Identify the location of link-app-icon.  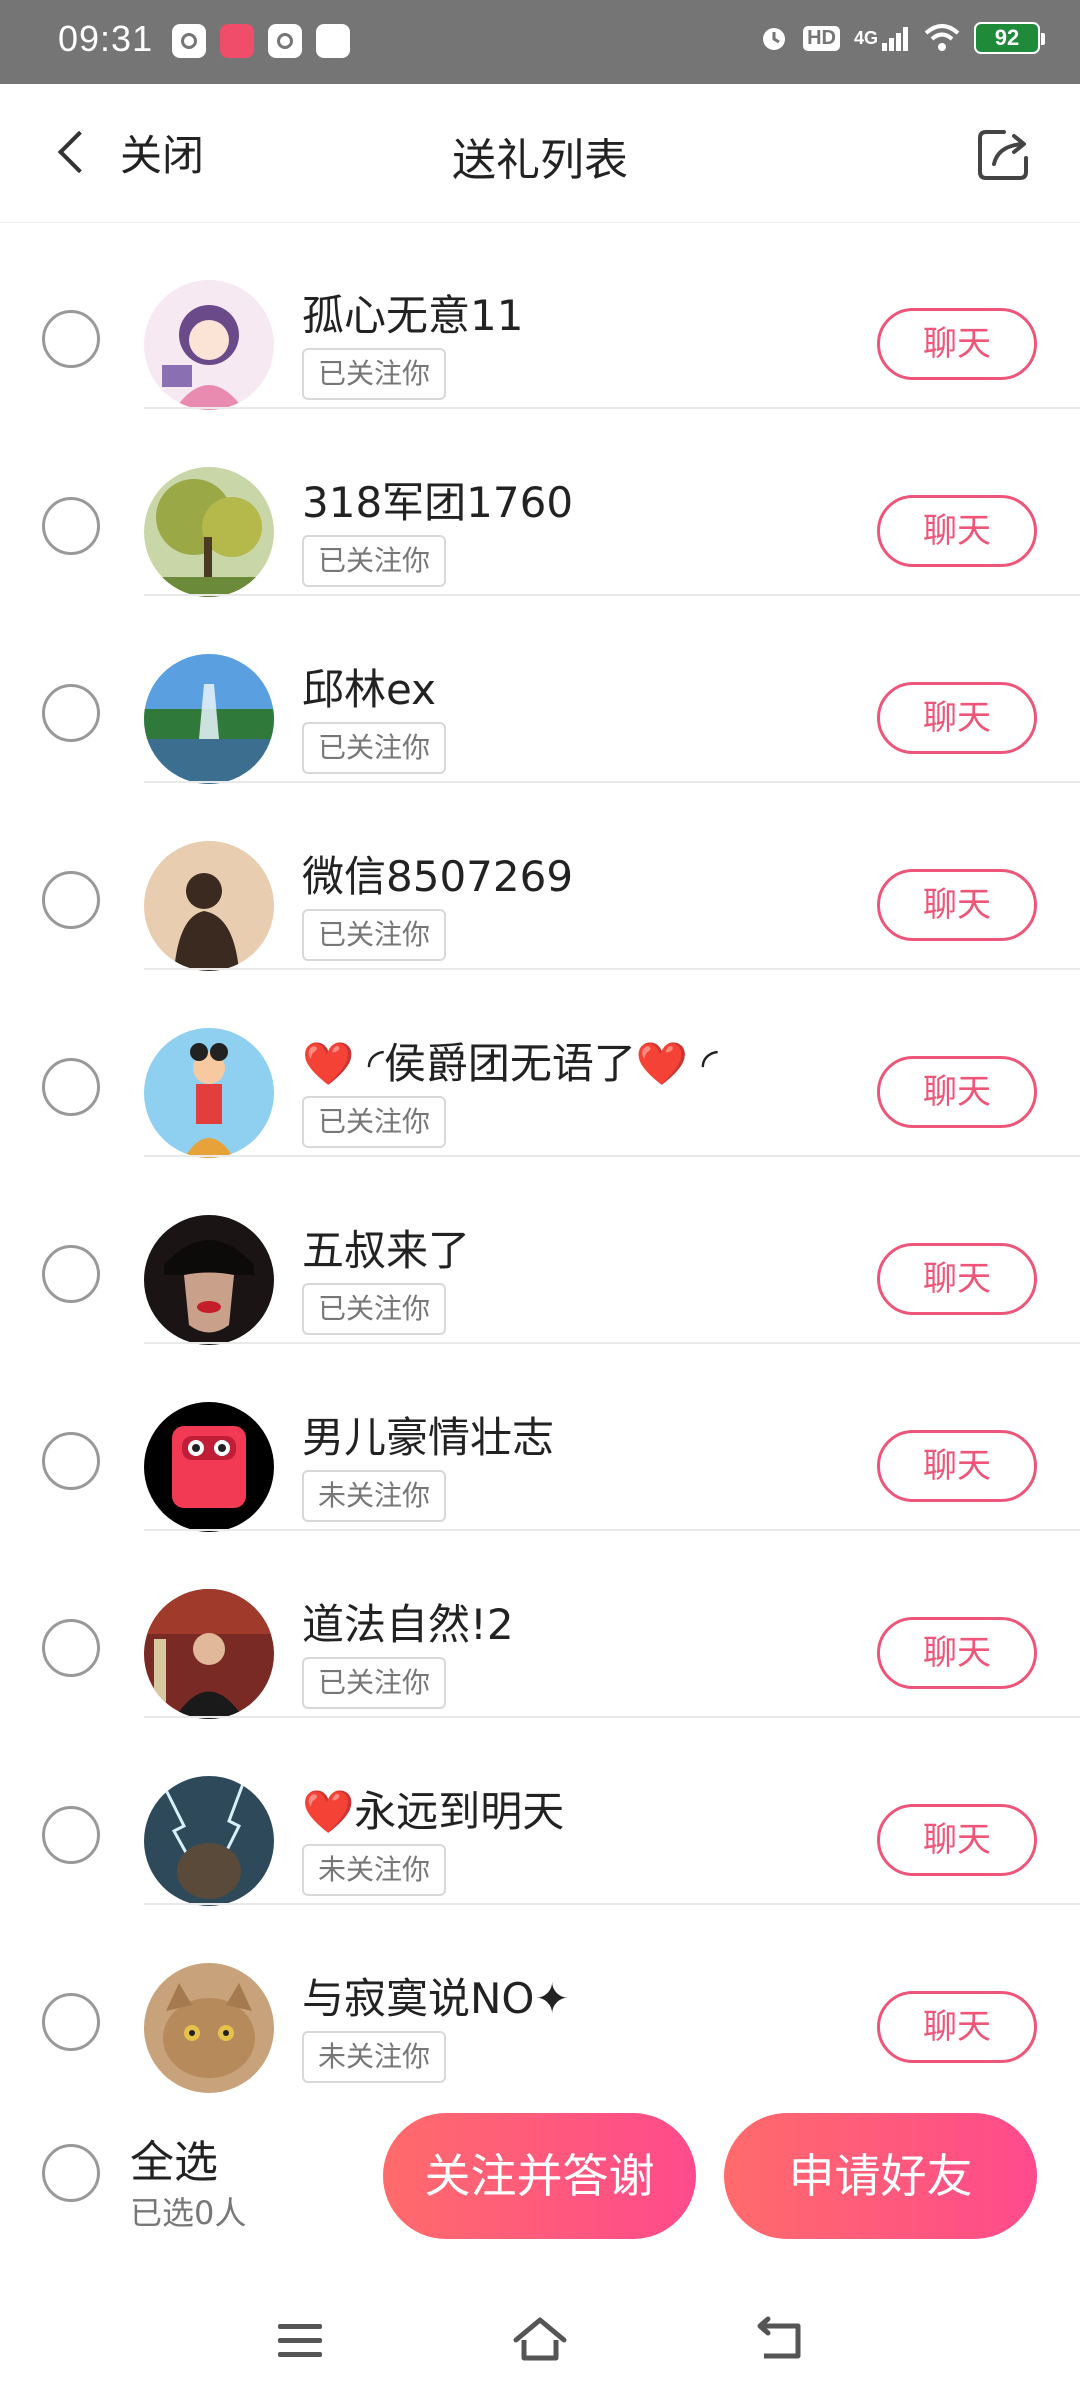
(285, 41).